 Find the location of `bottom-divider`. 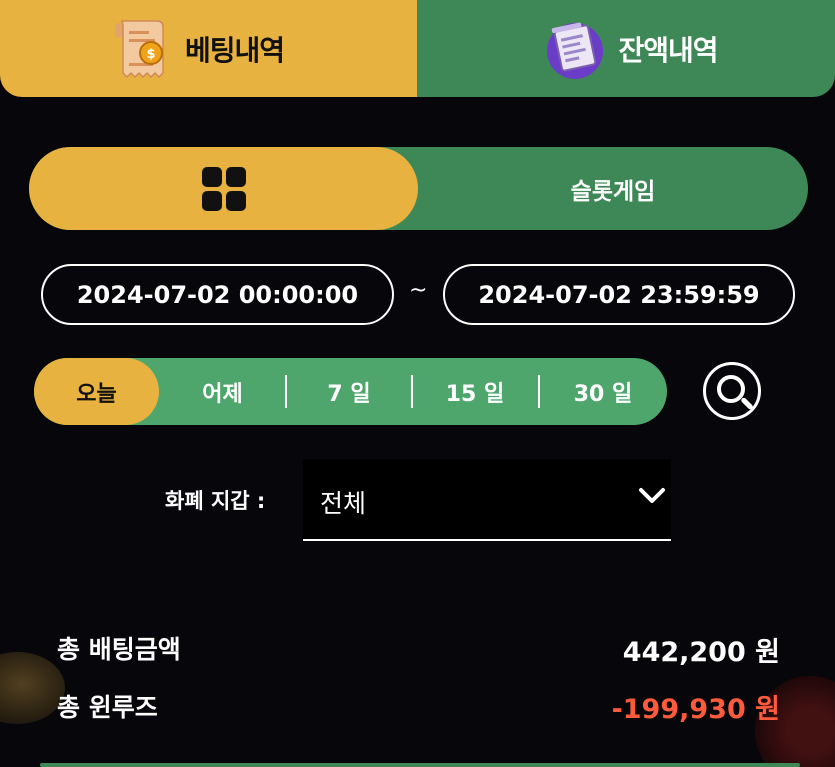

bottom-divider is located at coordinates (420, 765).